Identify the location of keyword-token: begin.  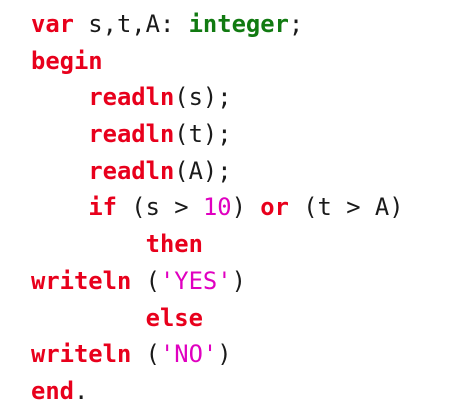
(67, 60).